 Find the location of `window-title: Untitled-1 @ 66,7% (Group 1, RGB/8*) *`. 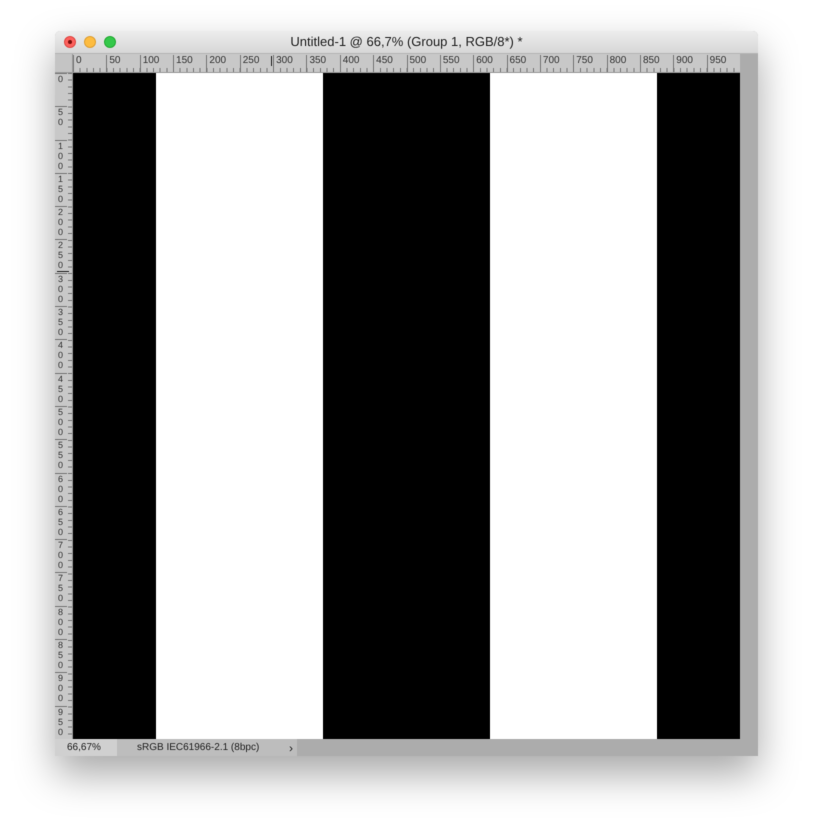

window-title: Untitled-1 @ 66,7% (Group 1, RGB/8*) * is located at coordinates (406, 42).